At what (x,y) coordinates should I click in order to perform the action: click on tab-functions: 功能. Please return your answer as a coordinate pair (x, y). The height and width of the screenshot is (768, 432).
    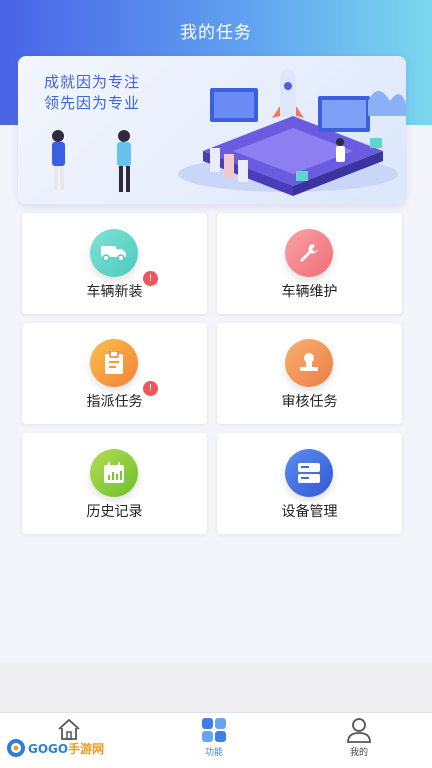
    Looking at the image, I should click on (214, 737).